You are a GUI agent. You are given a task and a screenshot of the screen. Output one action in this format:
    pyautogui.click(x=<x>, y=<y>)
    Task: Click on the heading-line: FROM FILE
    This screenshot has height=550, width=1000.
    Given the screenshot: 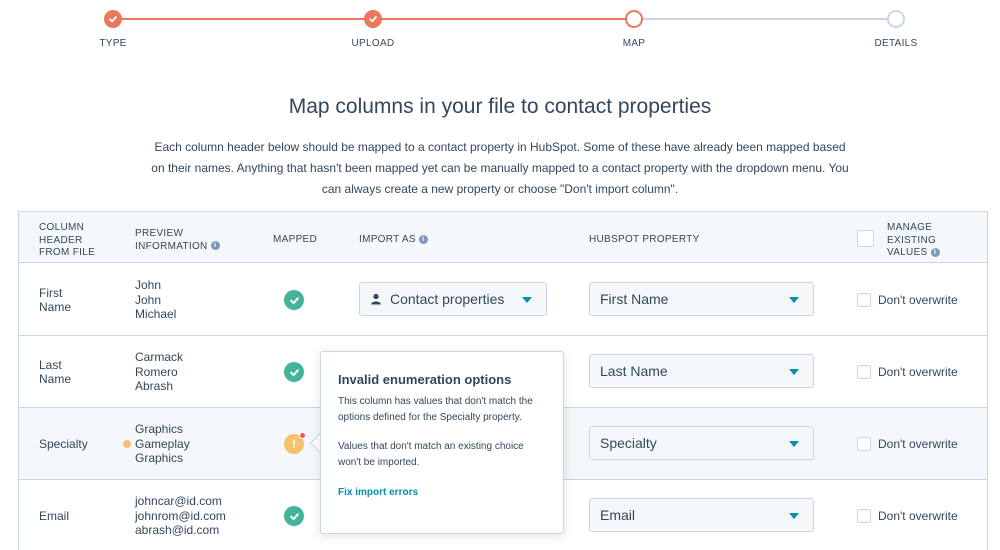 What is the action you would take?
    pyautogui.click(x=67, y=252)
    